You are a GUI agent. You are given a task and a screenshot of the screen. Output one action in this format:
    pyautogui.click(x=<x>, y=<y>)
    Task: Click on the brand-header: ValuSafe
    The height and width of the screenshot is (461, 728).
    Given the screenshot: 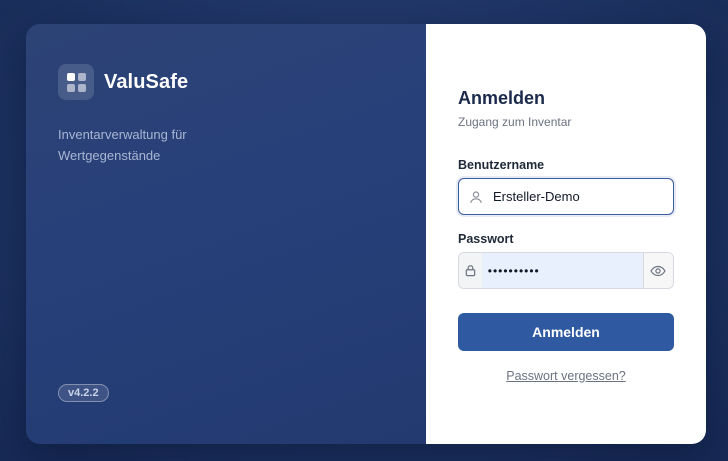 What is the action you would take?
    pyautogui.click(x=123, y=82)
    